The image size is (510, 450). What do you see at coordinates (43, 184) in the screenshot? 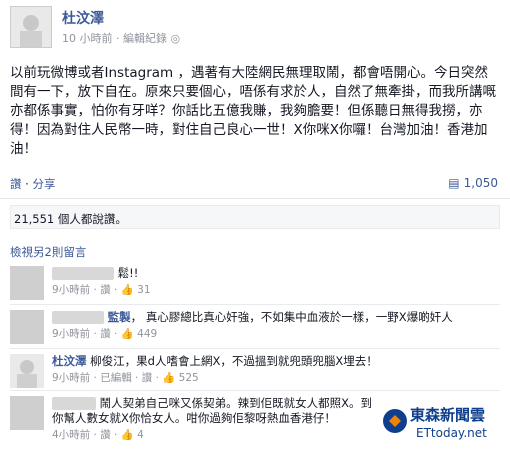
I see `share-link: 分享` at bounding box center [43, 184].